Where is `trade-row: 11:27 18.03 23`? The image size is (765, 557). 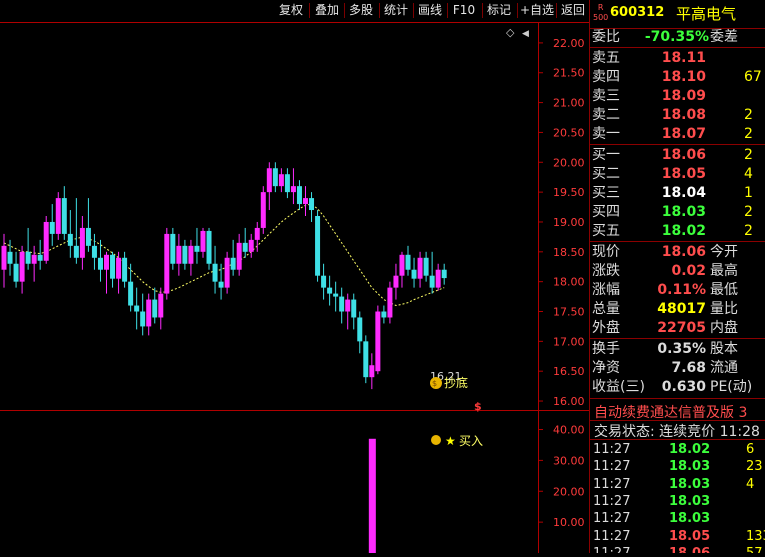 trade-row: 11:27 18.03 23 is located at coordinates (677, 466).